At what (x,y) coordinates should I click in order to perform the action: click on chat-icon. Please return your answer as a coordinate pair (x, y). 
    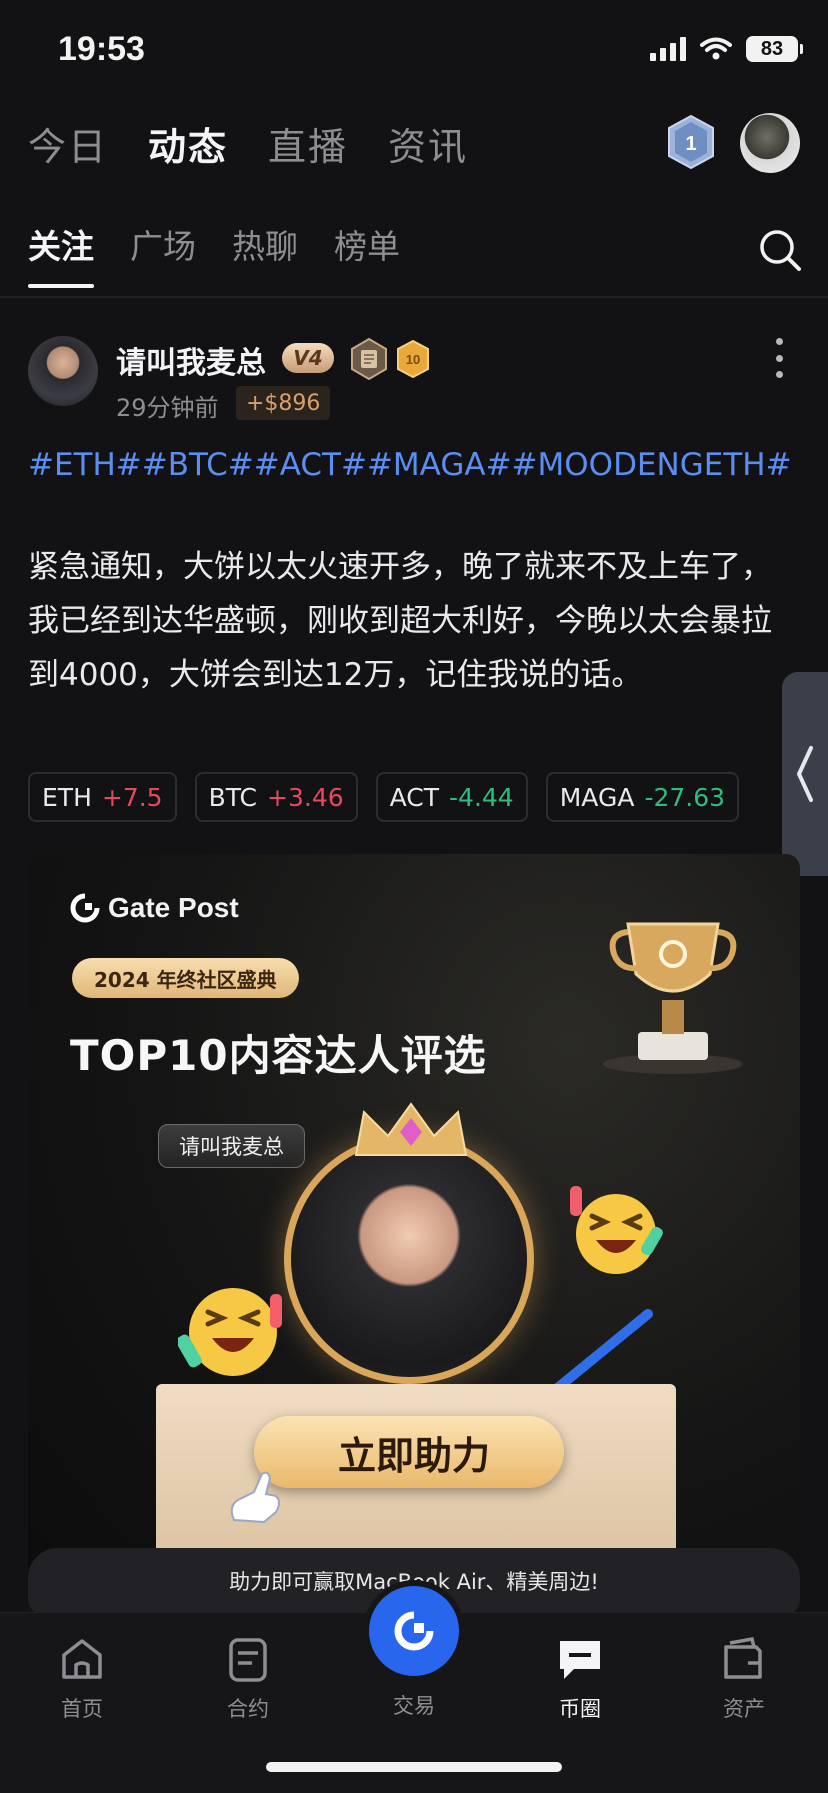
    Looking at the image, I should click on (580, 1660).